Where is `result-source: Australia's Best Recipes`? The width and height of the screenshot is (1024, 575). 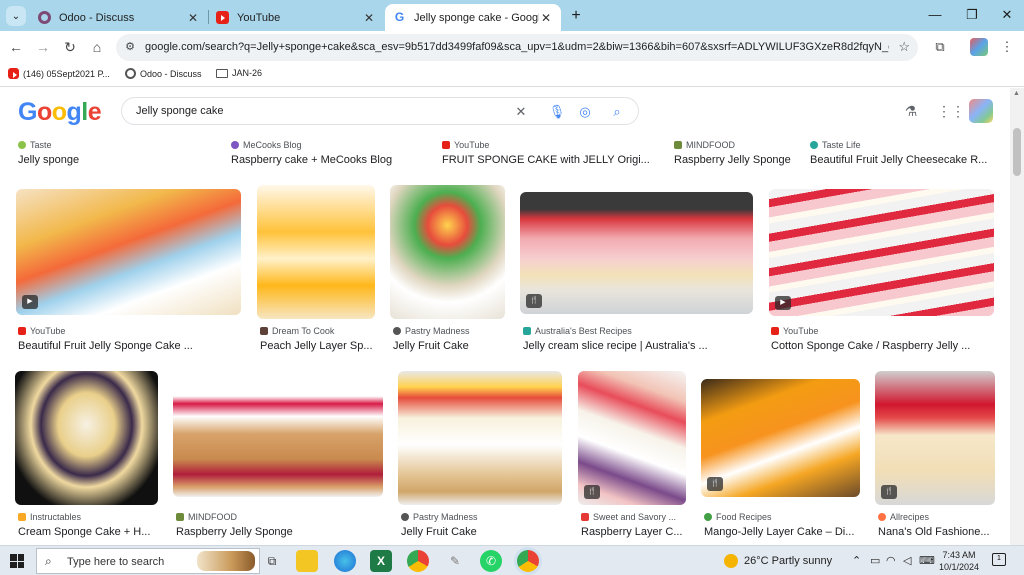 result-source: Australia's Best Recipes is located at coordinates (577, 331).